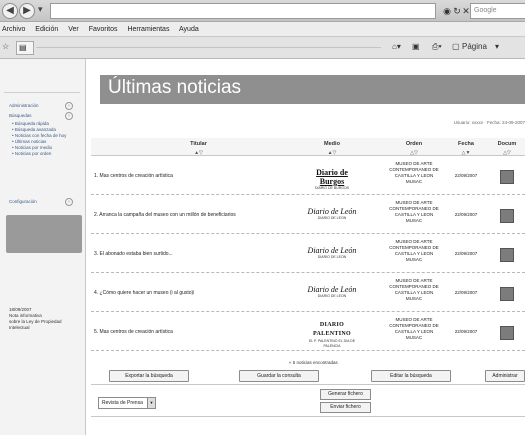 The image size is (525, 435). What do you see at coordinates (40, 9) in the screenshot?
I see `history-dropdown-icon: ▾` at bounding box center [40, 9].